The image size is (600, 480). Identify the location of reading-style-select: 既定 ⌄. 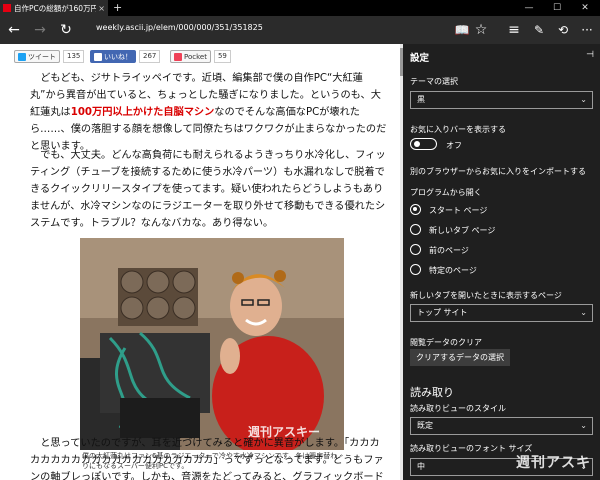
(501, 426).